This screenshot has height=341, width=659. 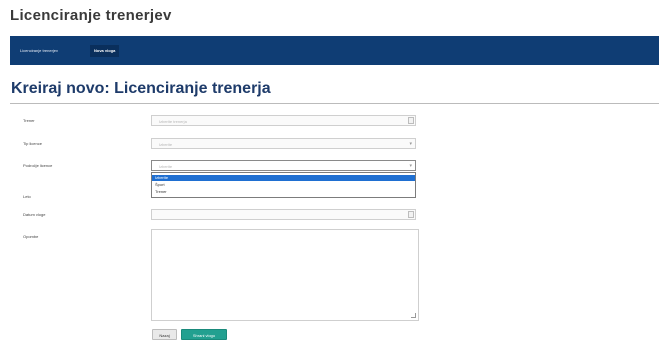 What do you see at coordinates (34, 214) in the screenshot?
I see `datum-vloge-label: Datum vloge` at bounding box center [34, 214].